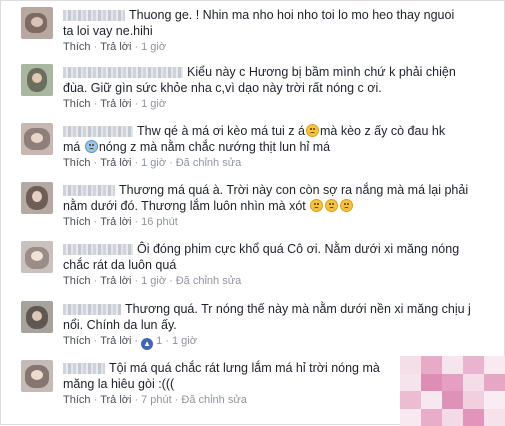 The height and width of the screenshot is (426, 505). What do you see at coordinates (159, 341) in the screenshot?
I see `like-count: 1` at bounding box center [159, 341].